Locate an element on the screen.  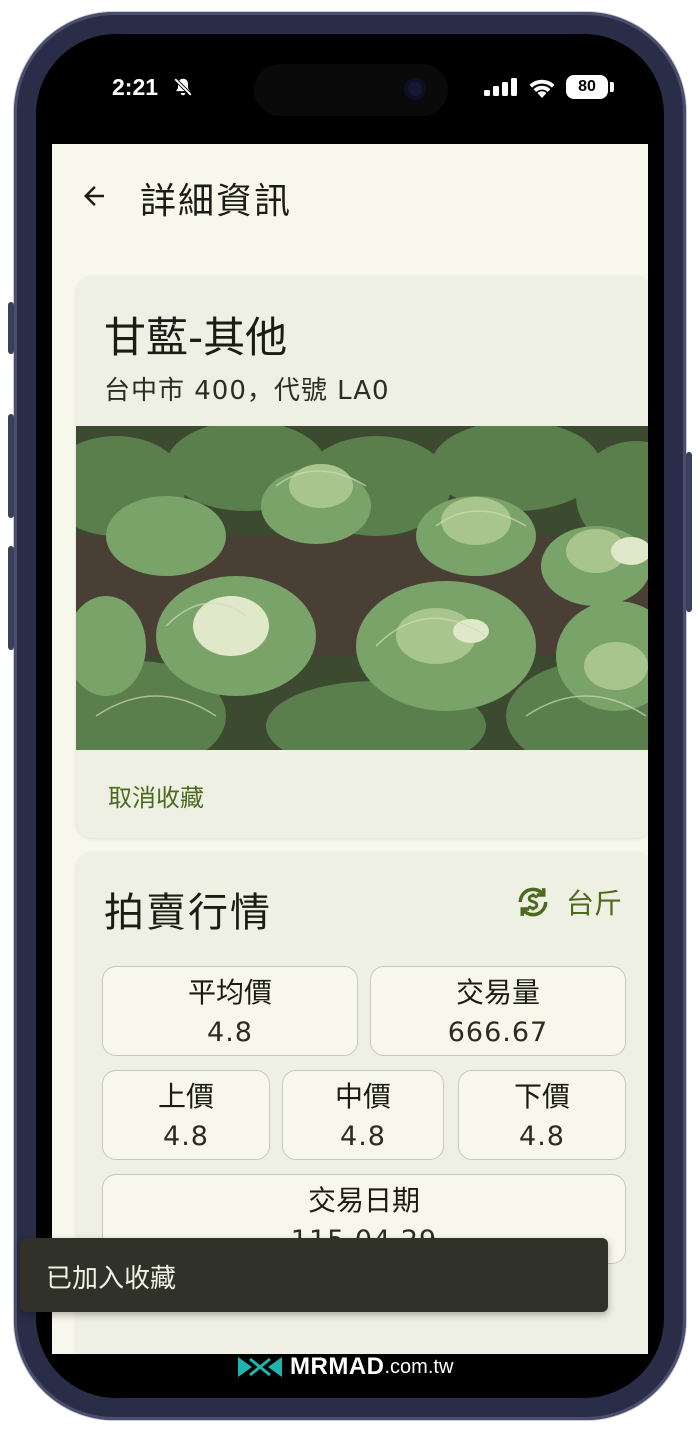
stat-label: 下價 is located at coordinates (541, 1096).